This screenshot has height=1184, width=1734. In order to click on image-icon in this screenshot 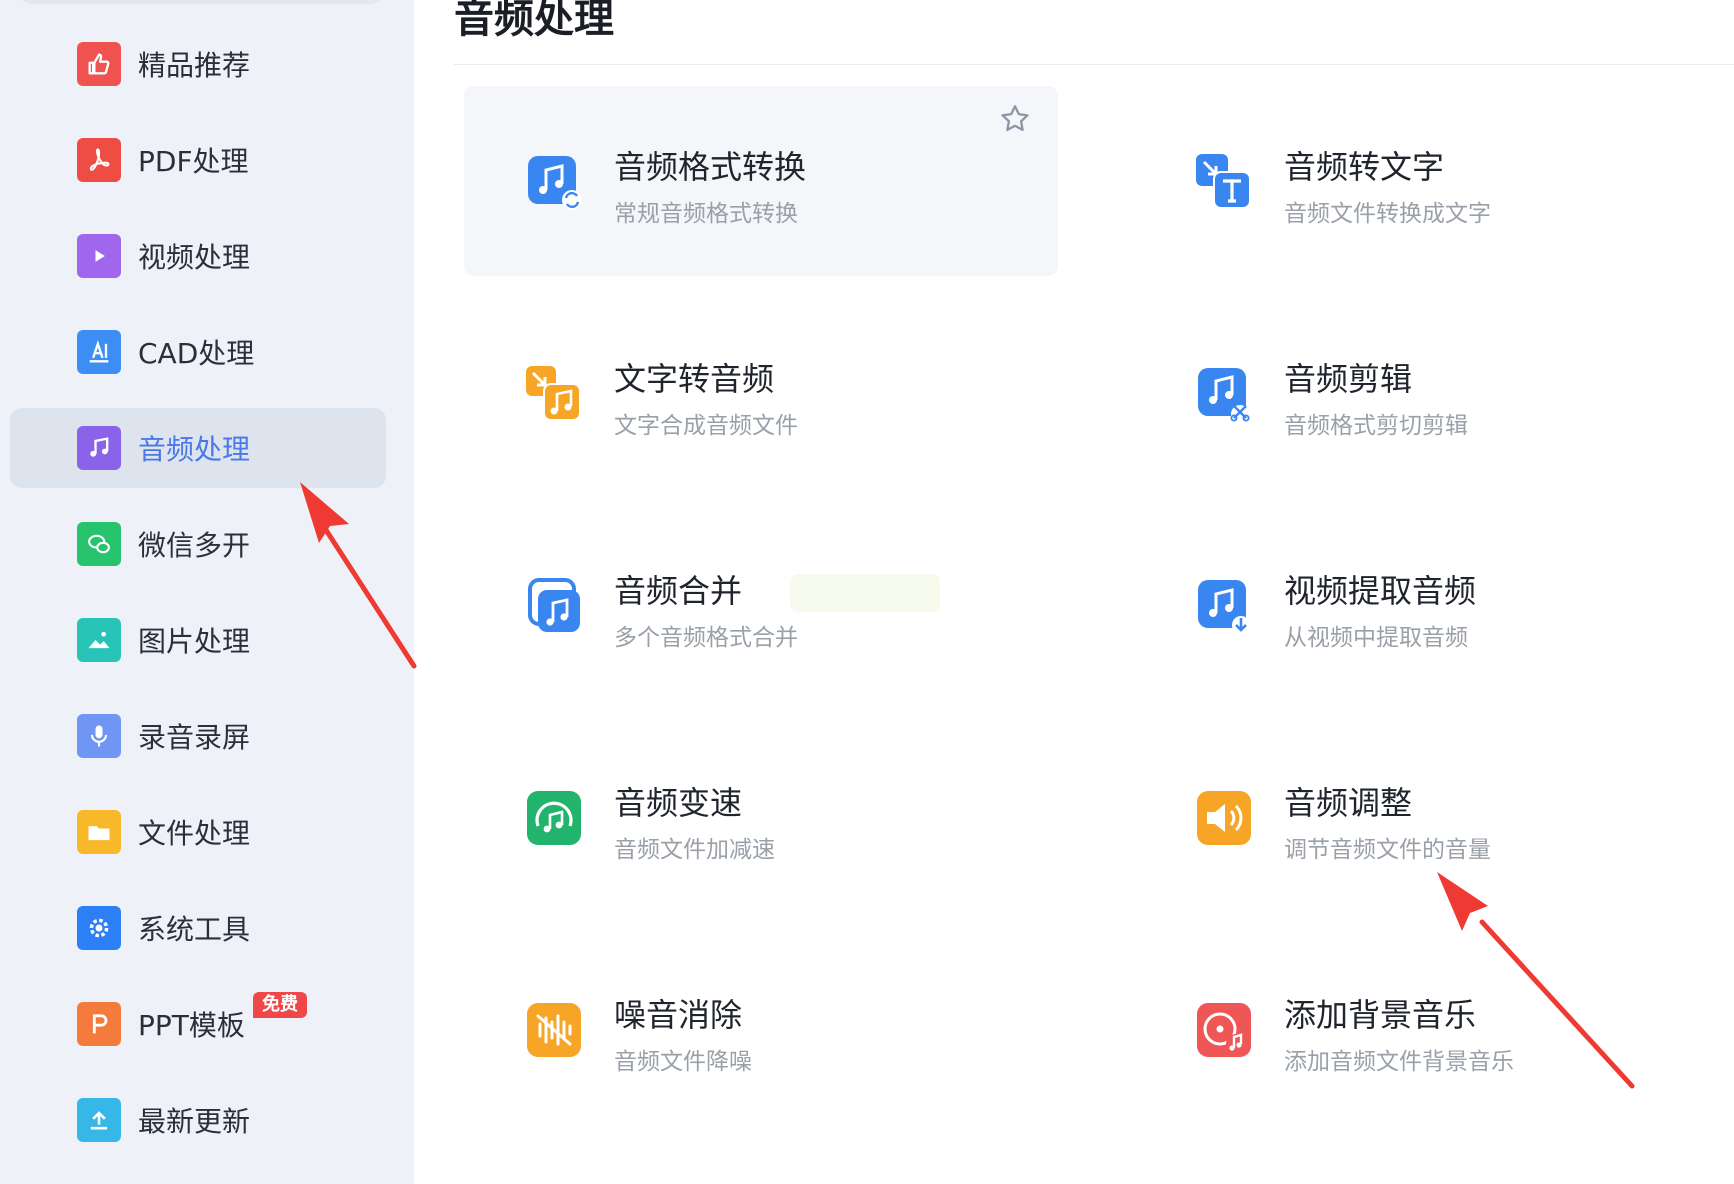, I will do `click(99, 640)`.